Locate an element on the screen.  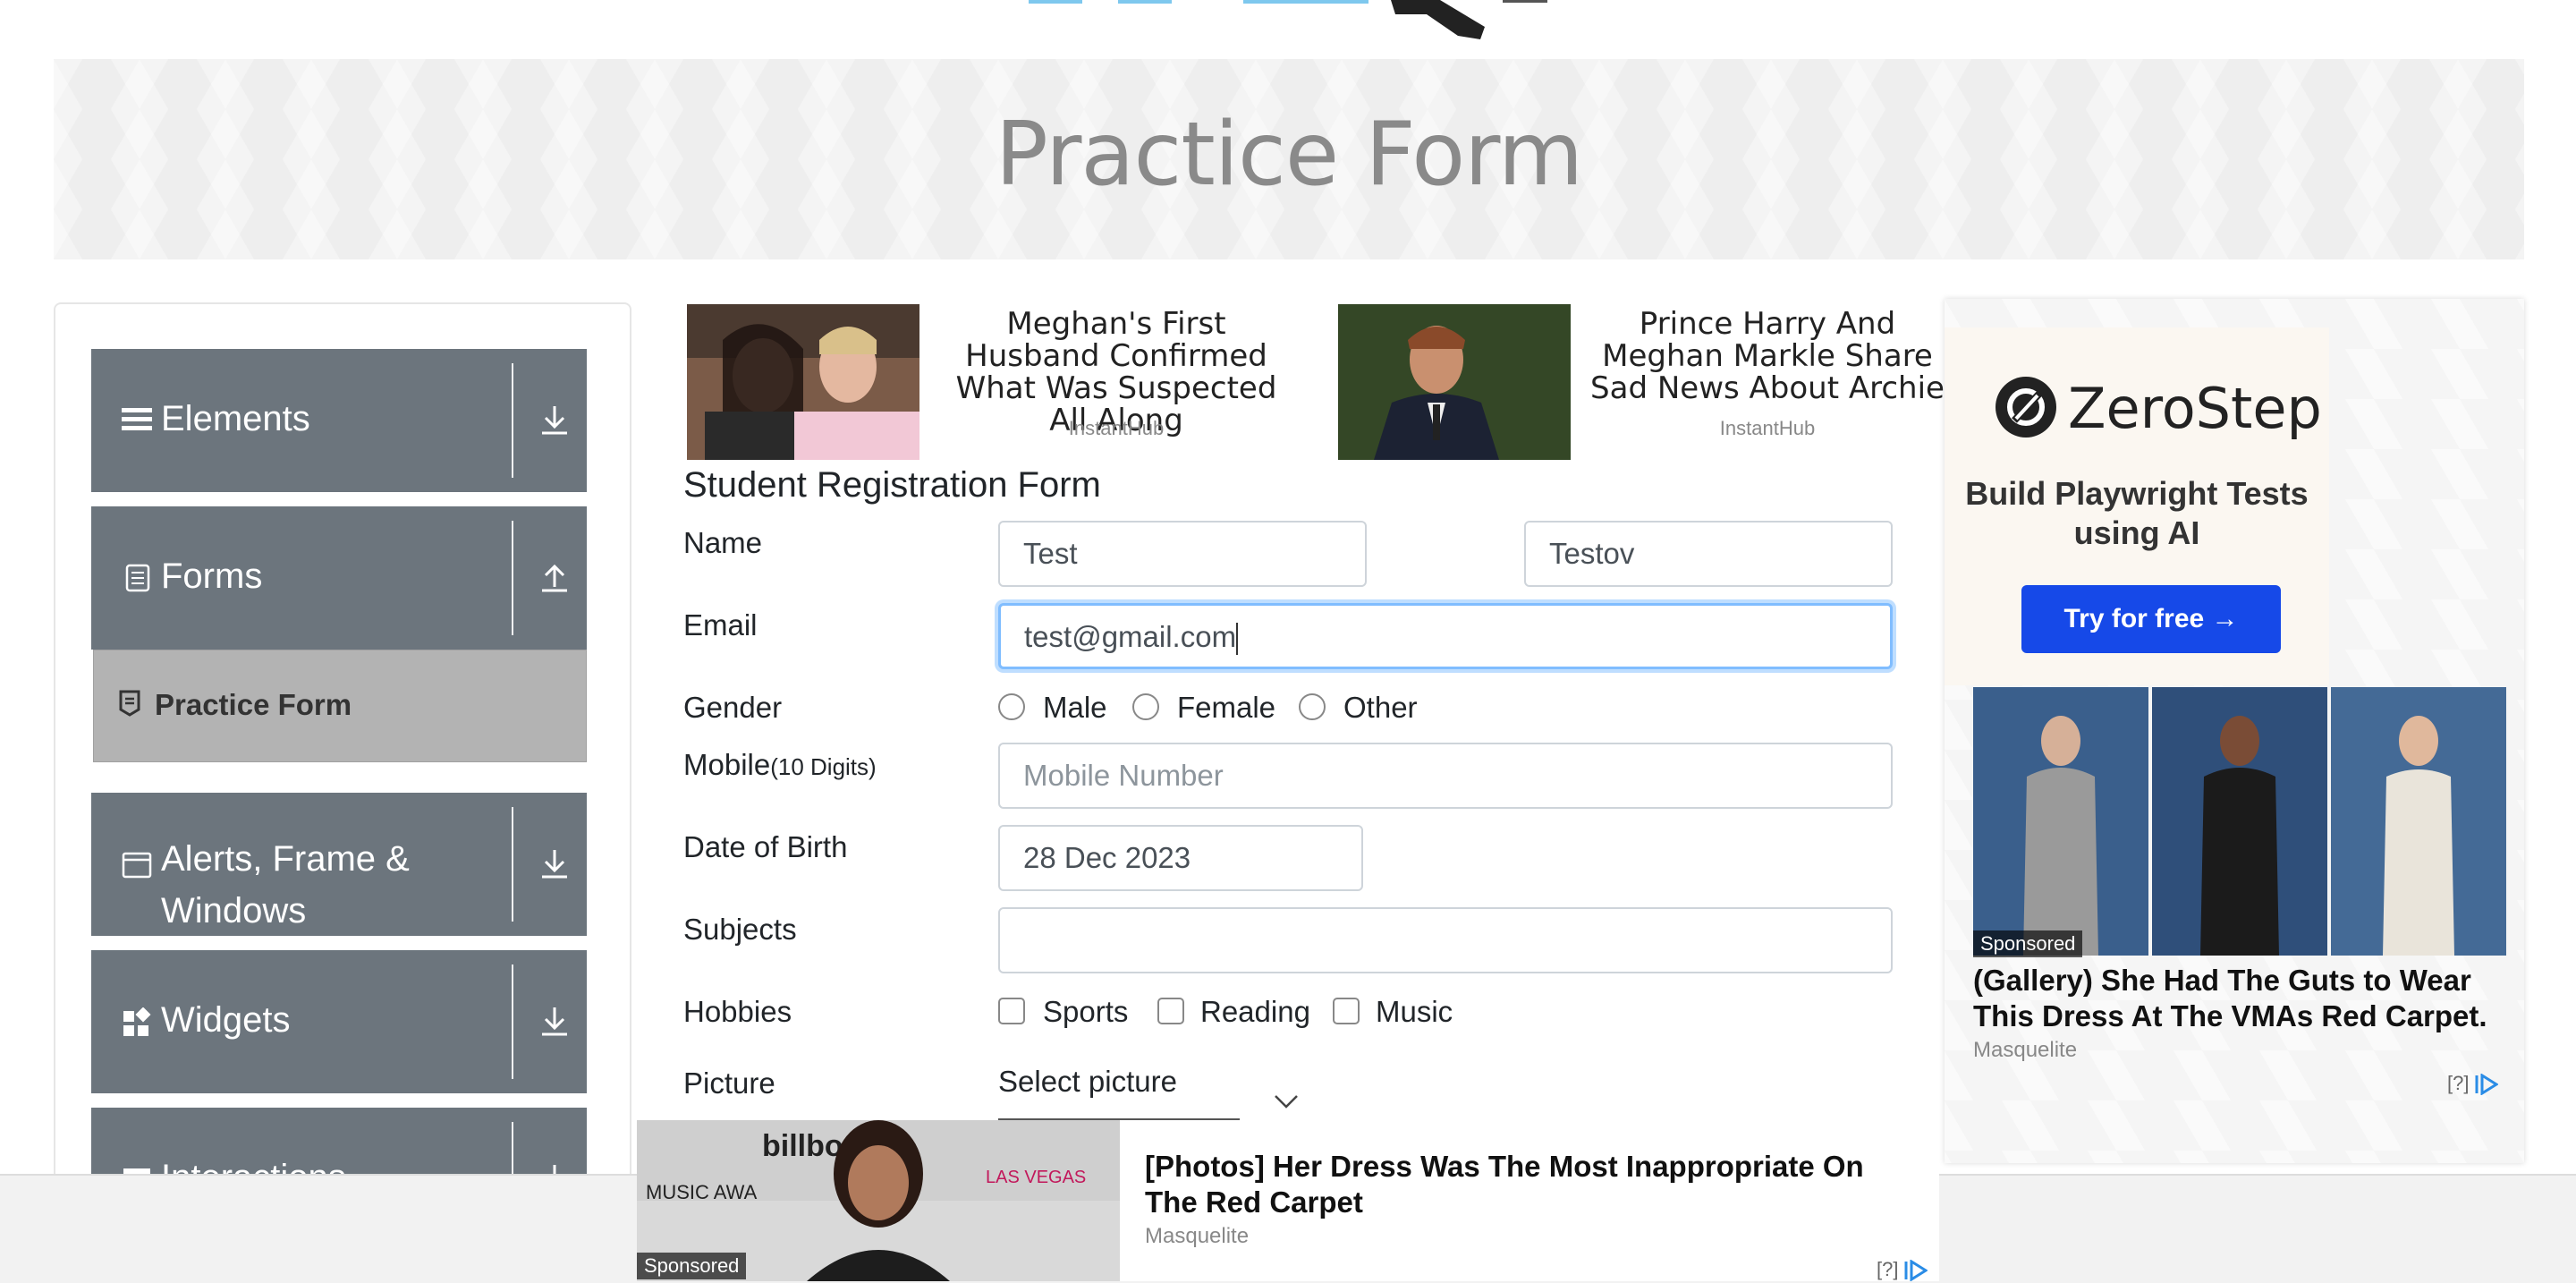
mobile-hint: (10 Digits) is located at coordinates (823, 766).